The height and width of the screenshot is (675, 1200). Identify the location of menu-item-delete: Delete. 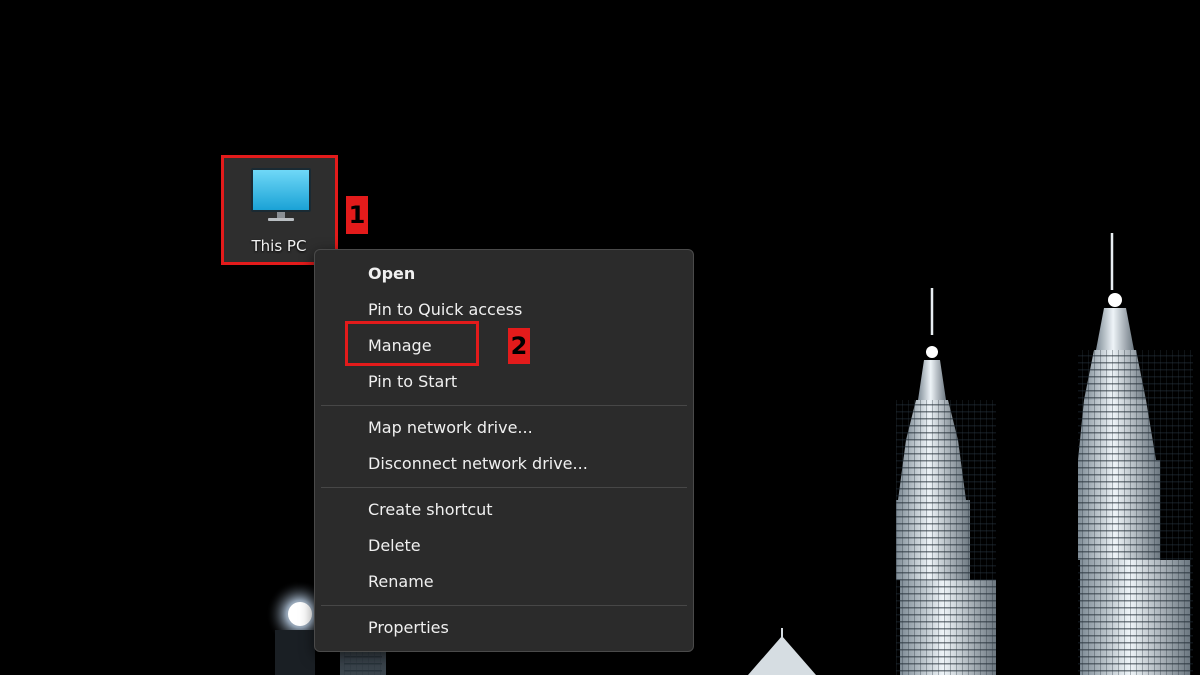
(394, 546).